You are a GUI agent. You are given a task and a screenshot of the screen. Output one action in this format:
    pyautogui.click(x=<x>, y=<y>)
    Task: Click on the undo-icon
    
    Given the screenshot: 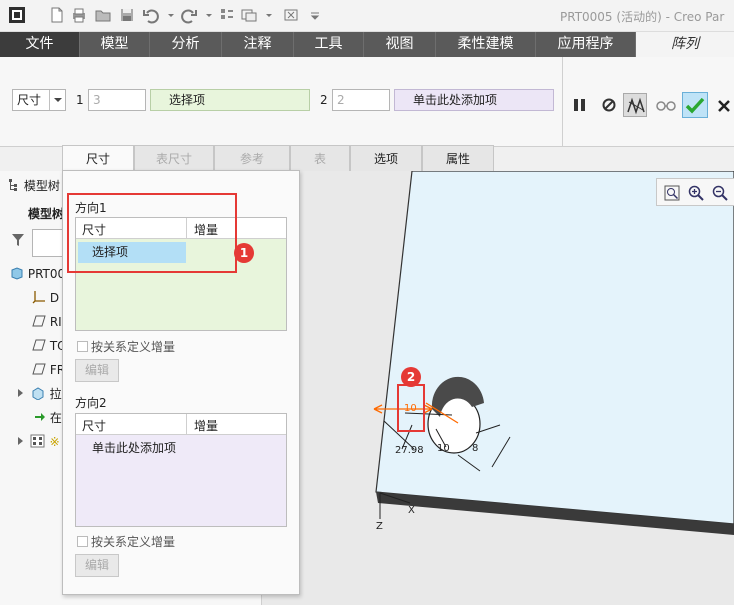 What is the action you would take?
    pyautogui.click(x=151, y=15)
    